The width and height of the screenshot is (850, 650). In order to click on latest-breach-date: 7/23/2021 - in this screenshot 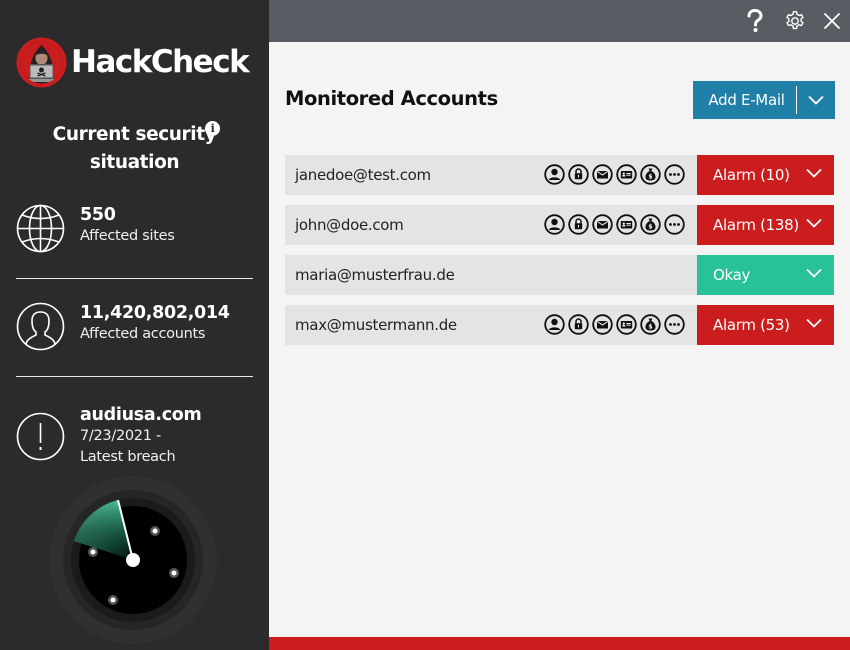, I will do `click(120, 436)`.